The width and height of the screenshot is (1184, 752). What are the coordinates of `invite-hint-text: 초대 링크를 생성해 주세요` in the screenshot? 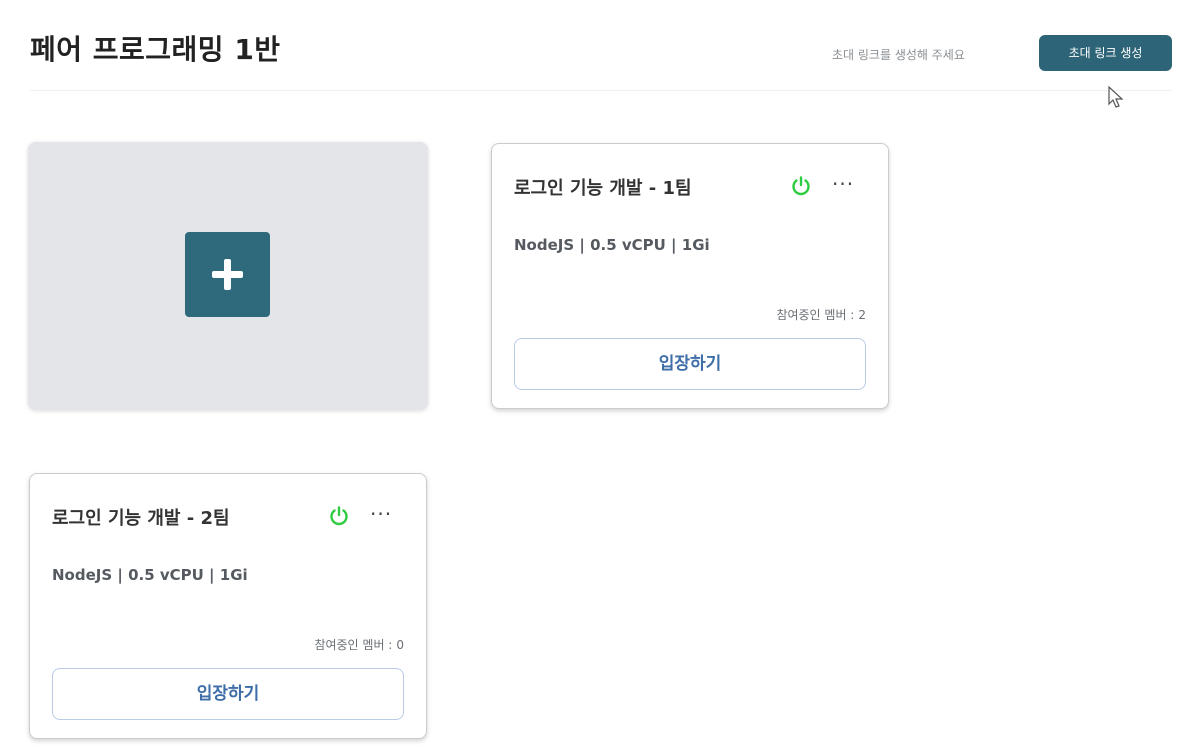 It's located at (898, 55).